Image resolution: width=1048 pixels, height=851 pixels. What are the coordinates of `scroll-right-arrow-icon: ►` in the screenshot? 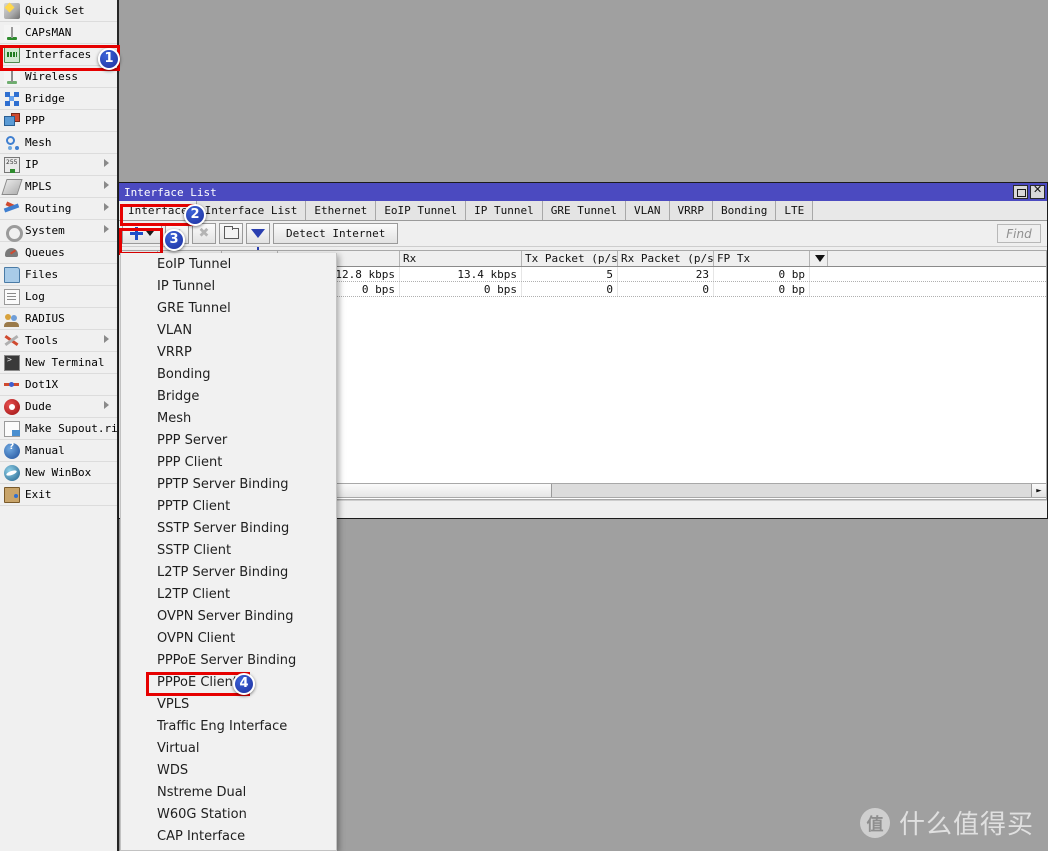 It's located at (1038, 490).